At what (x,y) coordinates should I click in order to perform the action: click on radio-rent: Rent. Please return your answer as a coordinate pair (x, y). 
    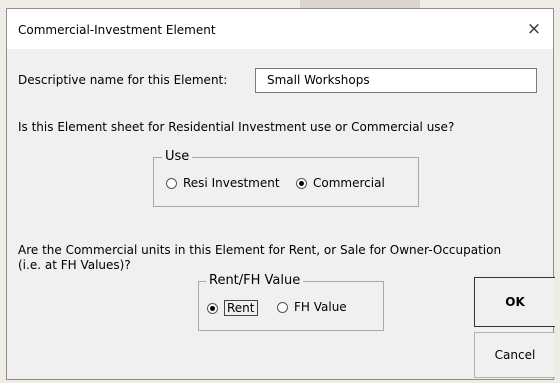
    Looking at the image, I should click on (232, 308).